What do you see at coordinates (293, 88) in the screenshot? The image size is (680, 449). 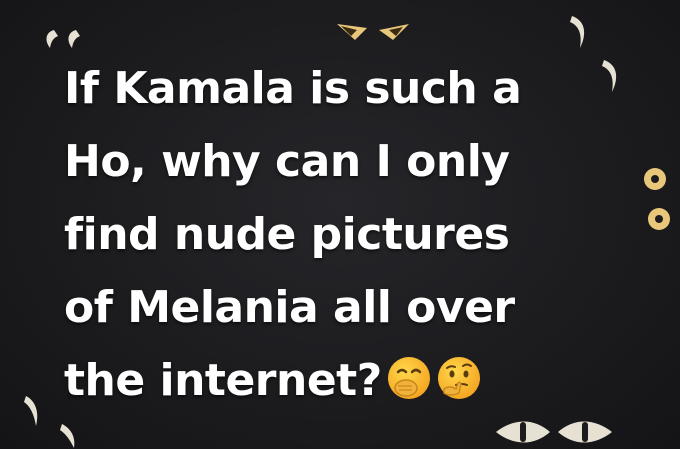 I see `post-line: If Kamala is such a` at bounding box center [293, 88].